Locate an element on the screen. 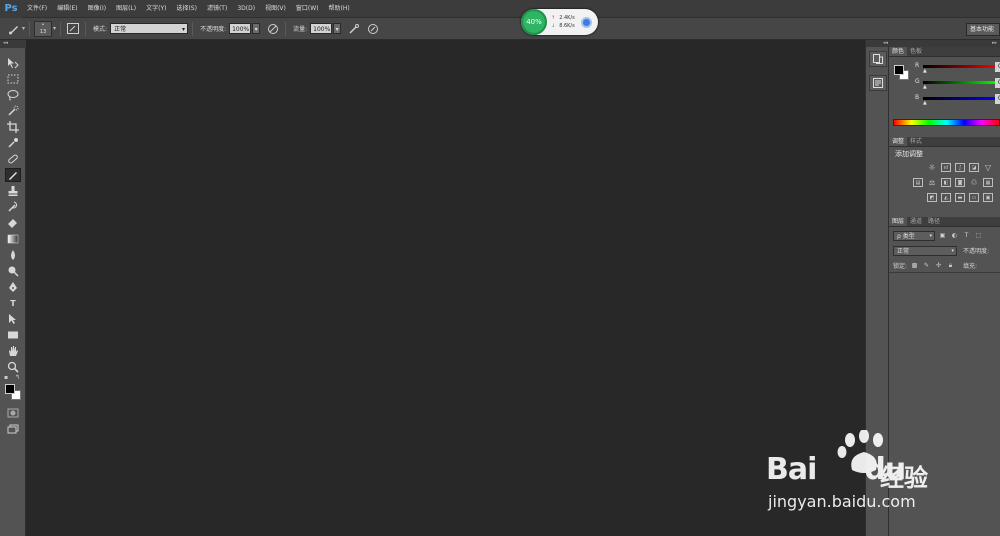 This screenshot has width=1000, height=536. path-selection-tool-icon is located at coordinates (13, 319).